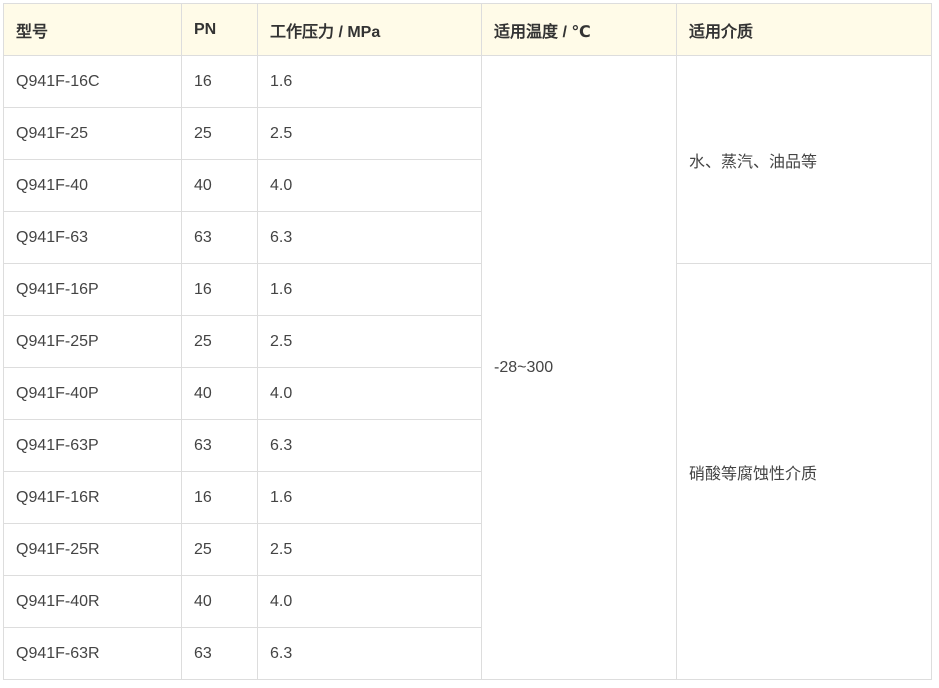  I want to click on cell-model: Q941F-16P, so click(92, 289).